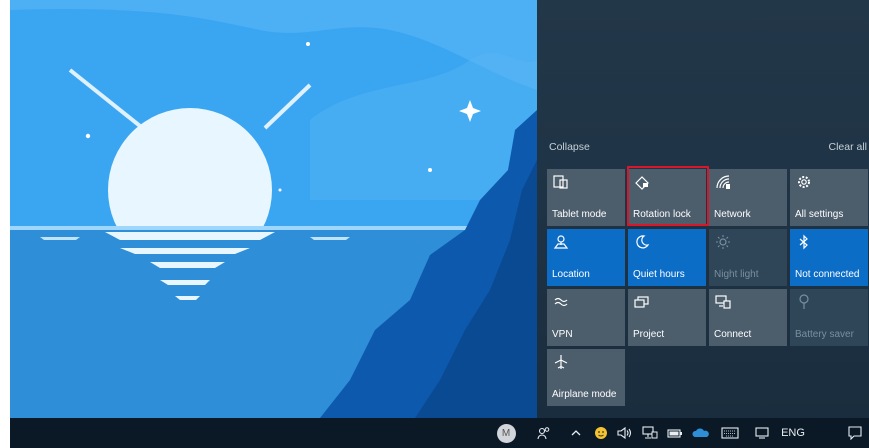  Describe the element at coordinates (649, 334) in the screenshot. I see `tile-label: Project` at that location.